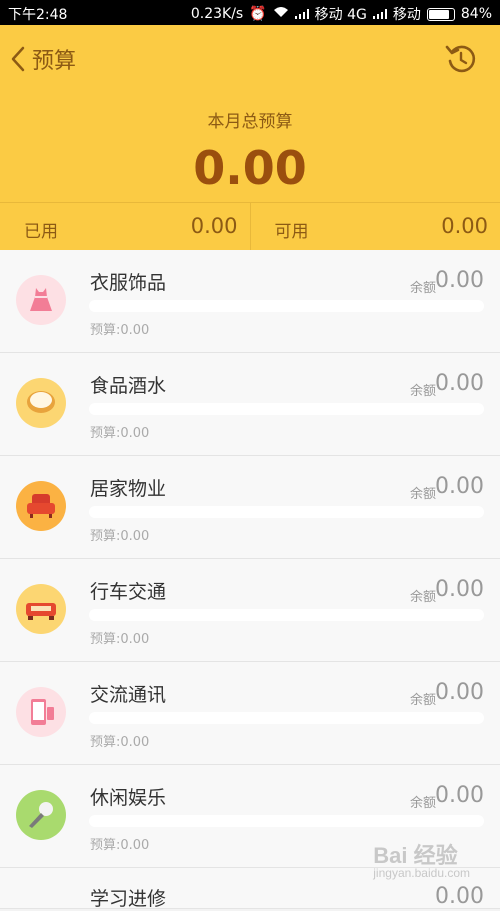  Describe the element at coordinates (128, 590) in the screenshot. I see `category-name: 行车交通` at that location.